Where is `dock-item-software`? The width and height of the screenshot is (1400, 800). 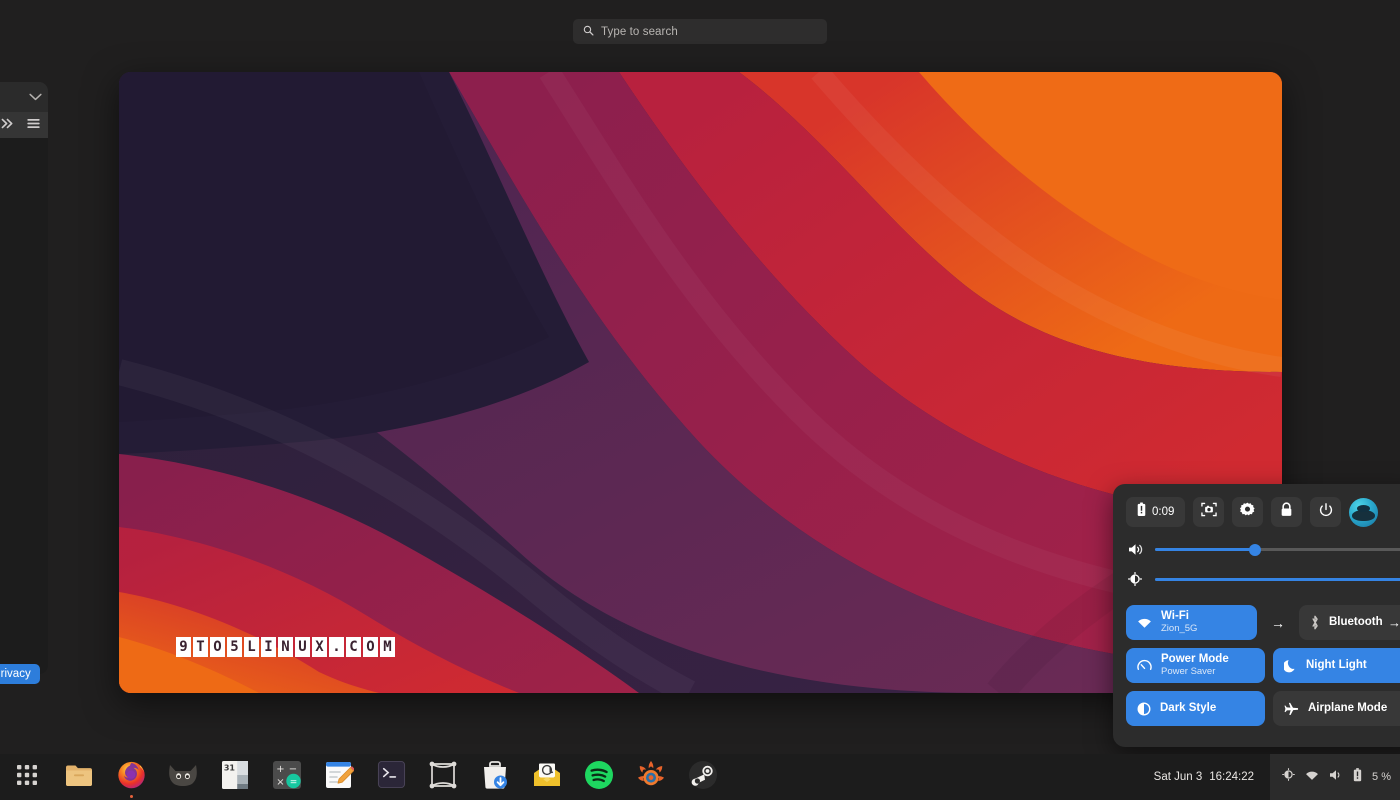
dock-item-software is located at coordinates (495, 777).